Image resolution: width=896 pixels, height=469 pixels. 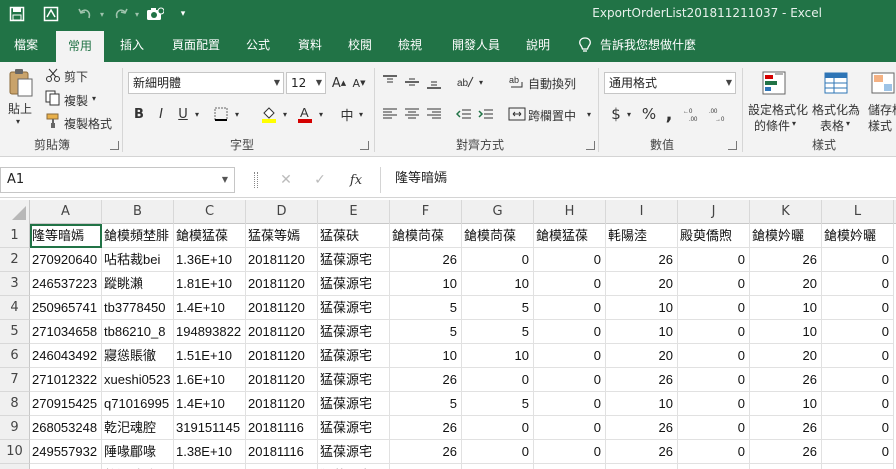 I want to click on fill-color-dropdown-icon: ▾, so click(x=285, y=114).